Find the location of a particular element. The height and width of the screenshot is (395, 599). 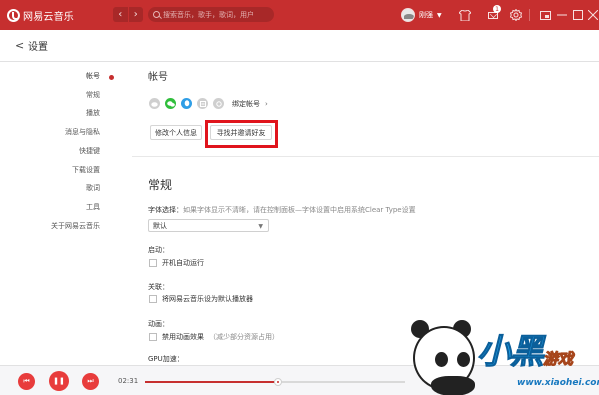

avatar is located at coordinates (408, 15).